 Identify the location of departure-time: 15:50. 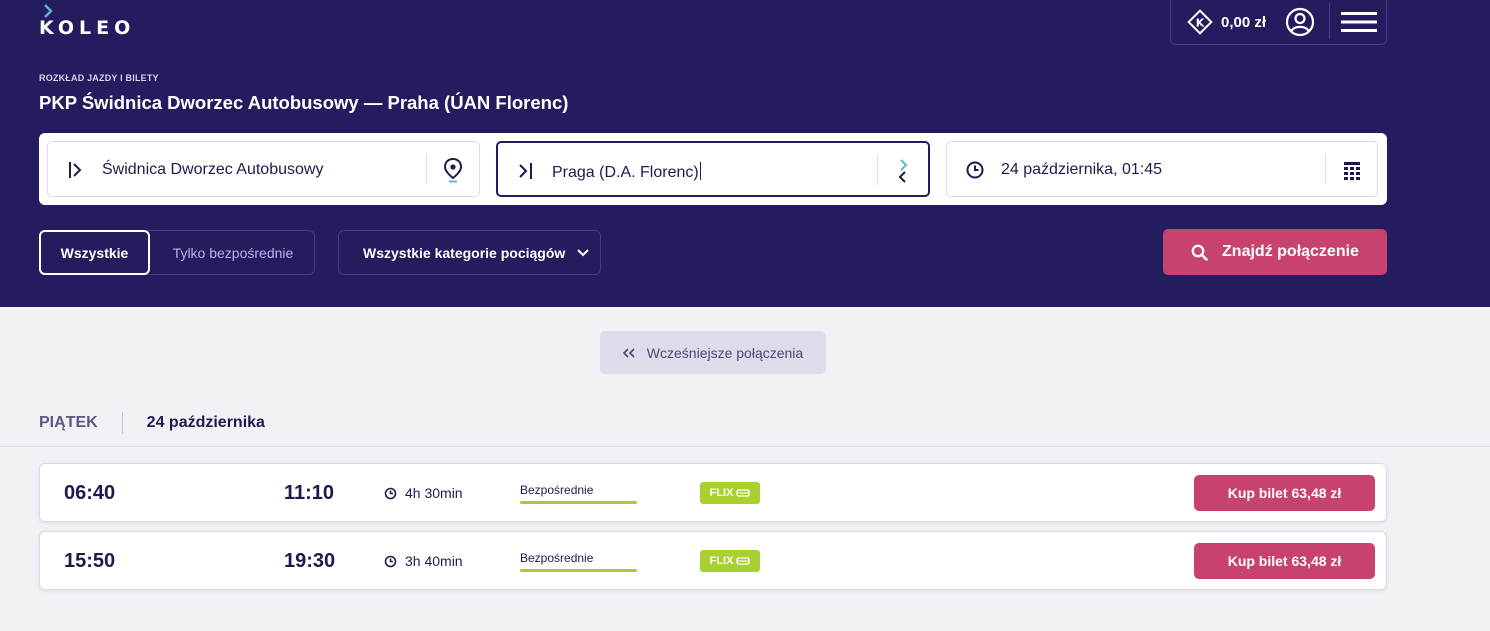
(90, 561).